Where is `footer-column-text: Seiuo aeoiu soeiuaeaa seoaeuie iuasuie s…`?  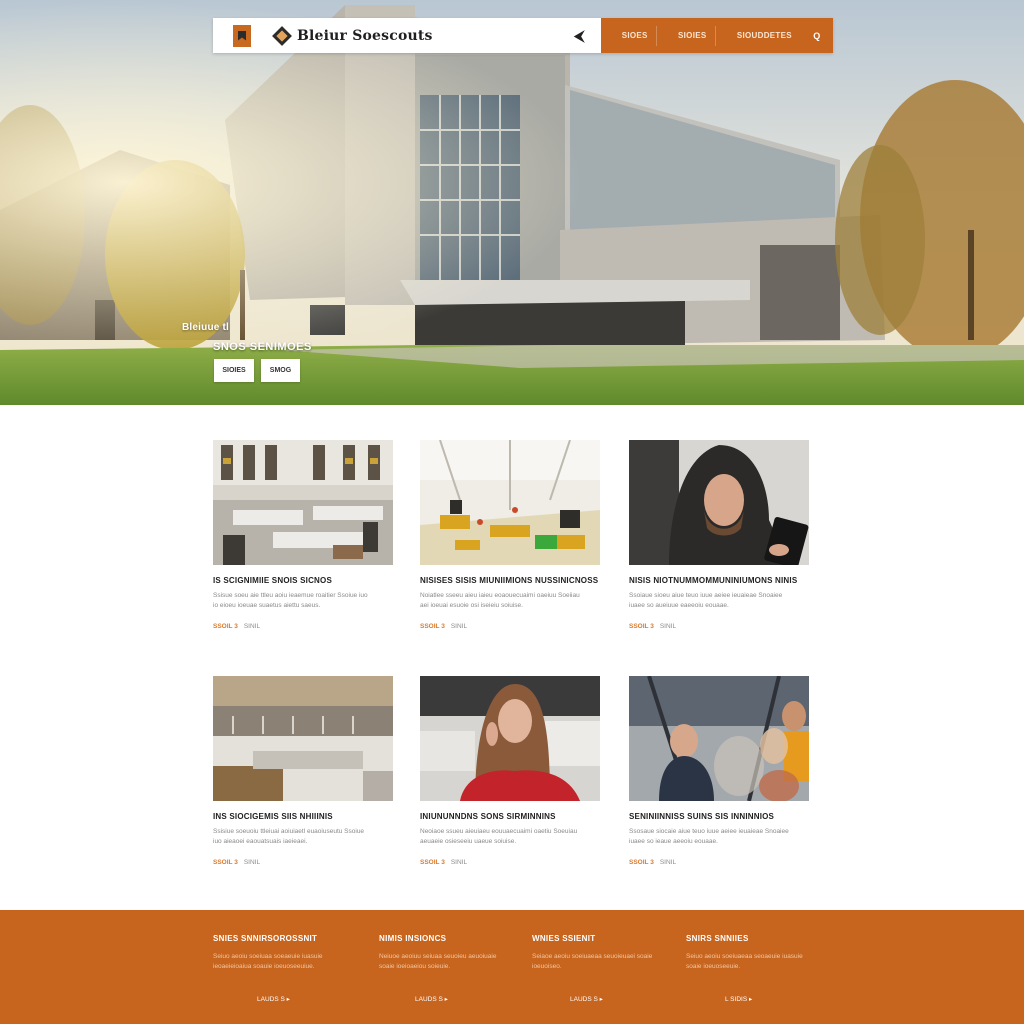
footer-column-text: Seiuo aeoiu soeiuaeaa seoaeuie iuasuie s… is located at coordinates (744, 961).